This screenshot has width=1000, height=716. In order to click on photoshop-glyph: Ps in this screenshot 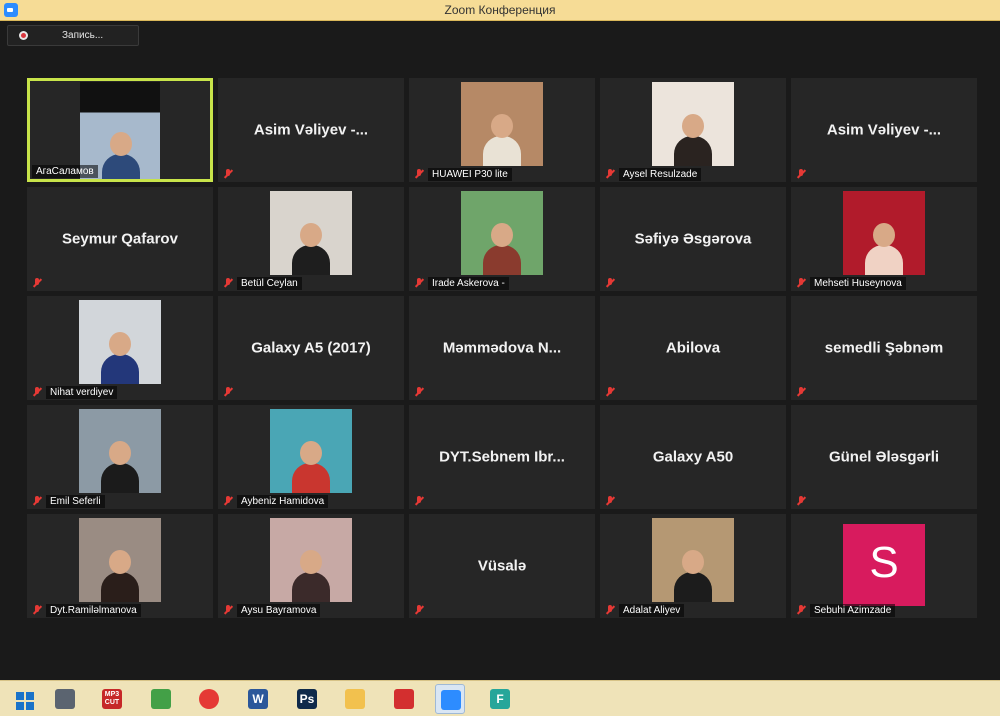, I will do `click(307, 699)`.